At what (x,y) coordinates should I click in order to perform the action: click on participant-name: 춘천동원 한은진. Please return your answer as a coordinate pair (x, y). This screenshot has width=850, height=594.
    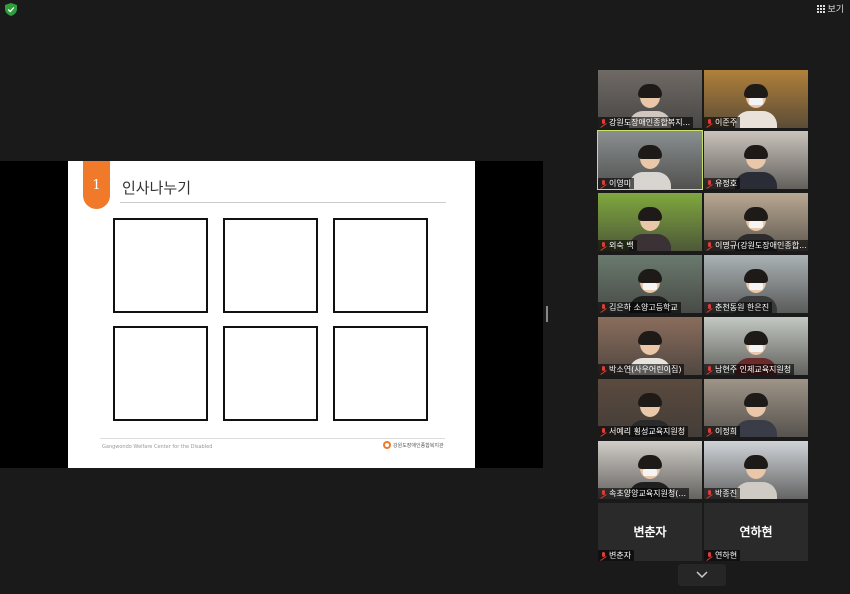
    Looking at the image, I should click on (742, 307).